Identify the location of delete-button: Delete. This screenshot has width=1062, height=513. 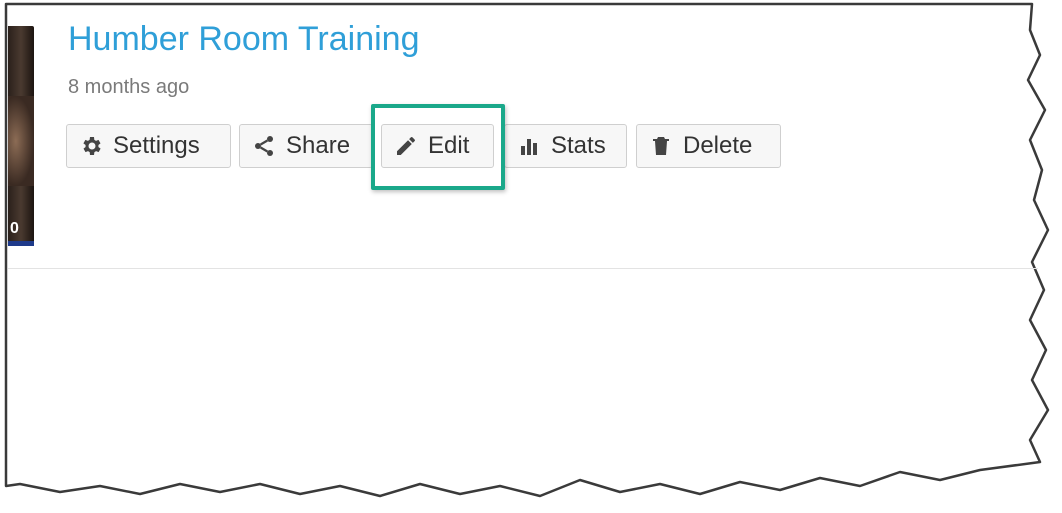
(708, 146).